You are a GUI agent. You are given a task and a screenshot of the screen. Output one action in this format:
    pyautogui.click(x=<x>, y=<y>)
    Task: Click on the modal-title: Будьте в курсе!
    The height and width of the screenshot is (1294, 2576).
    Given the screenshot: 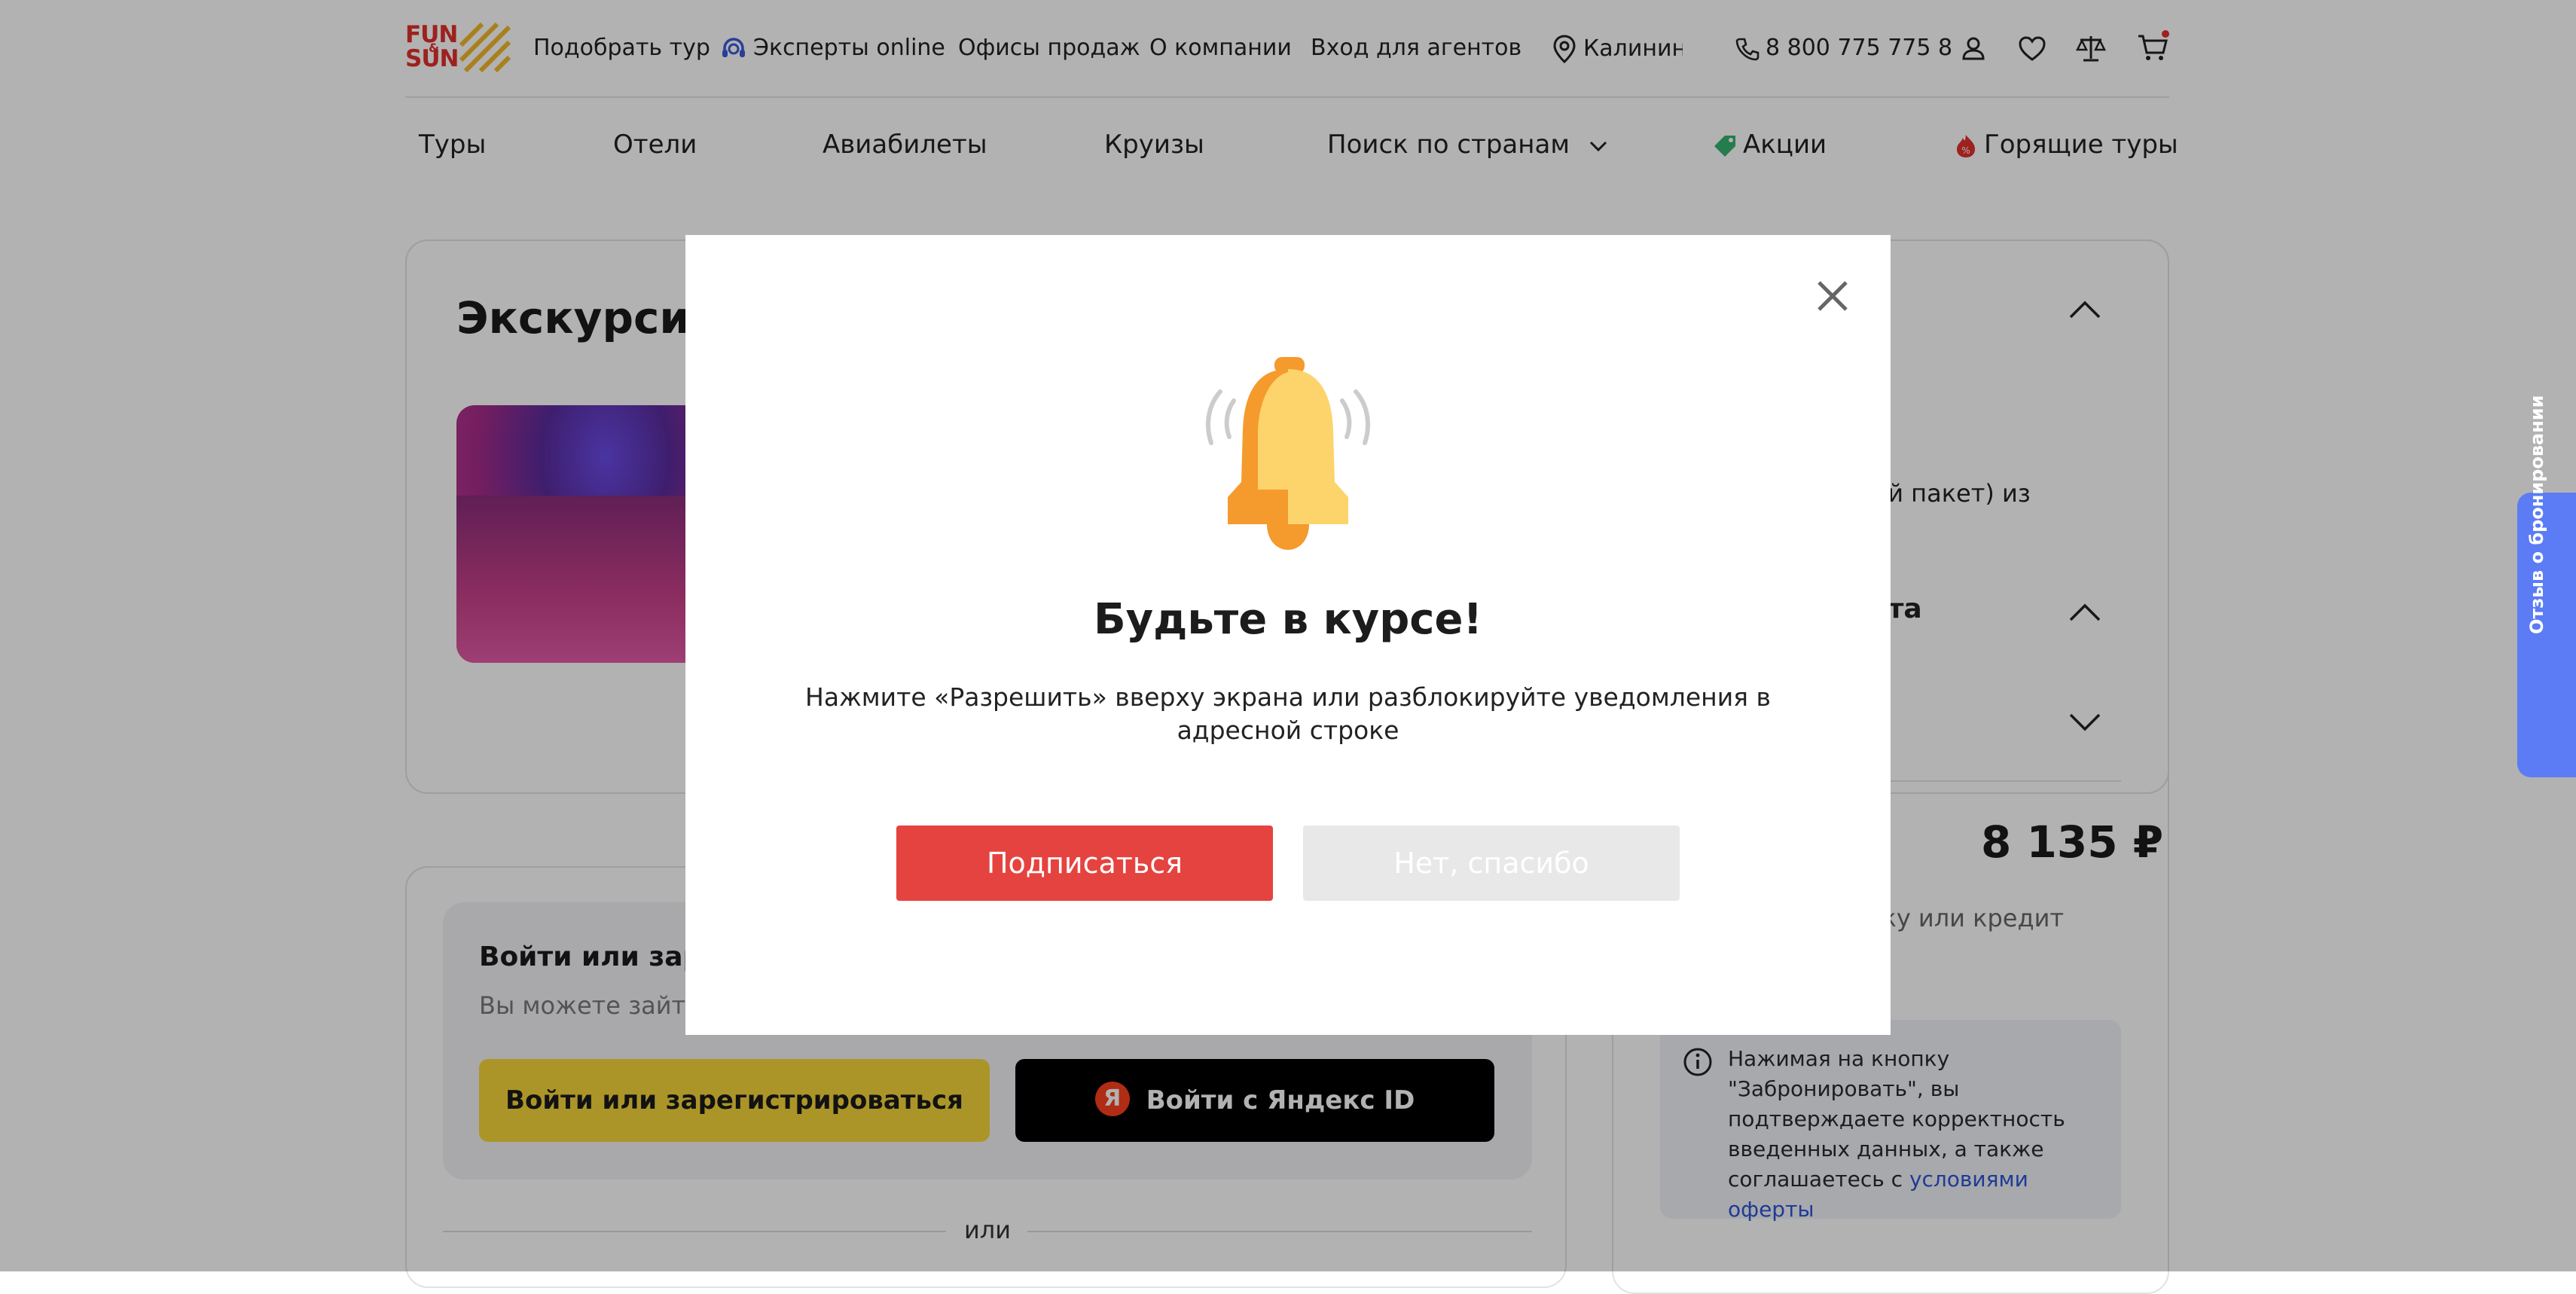 What is the action you would take?
    pyautogui.click(x=1288, y=619)
    